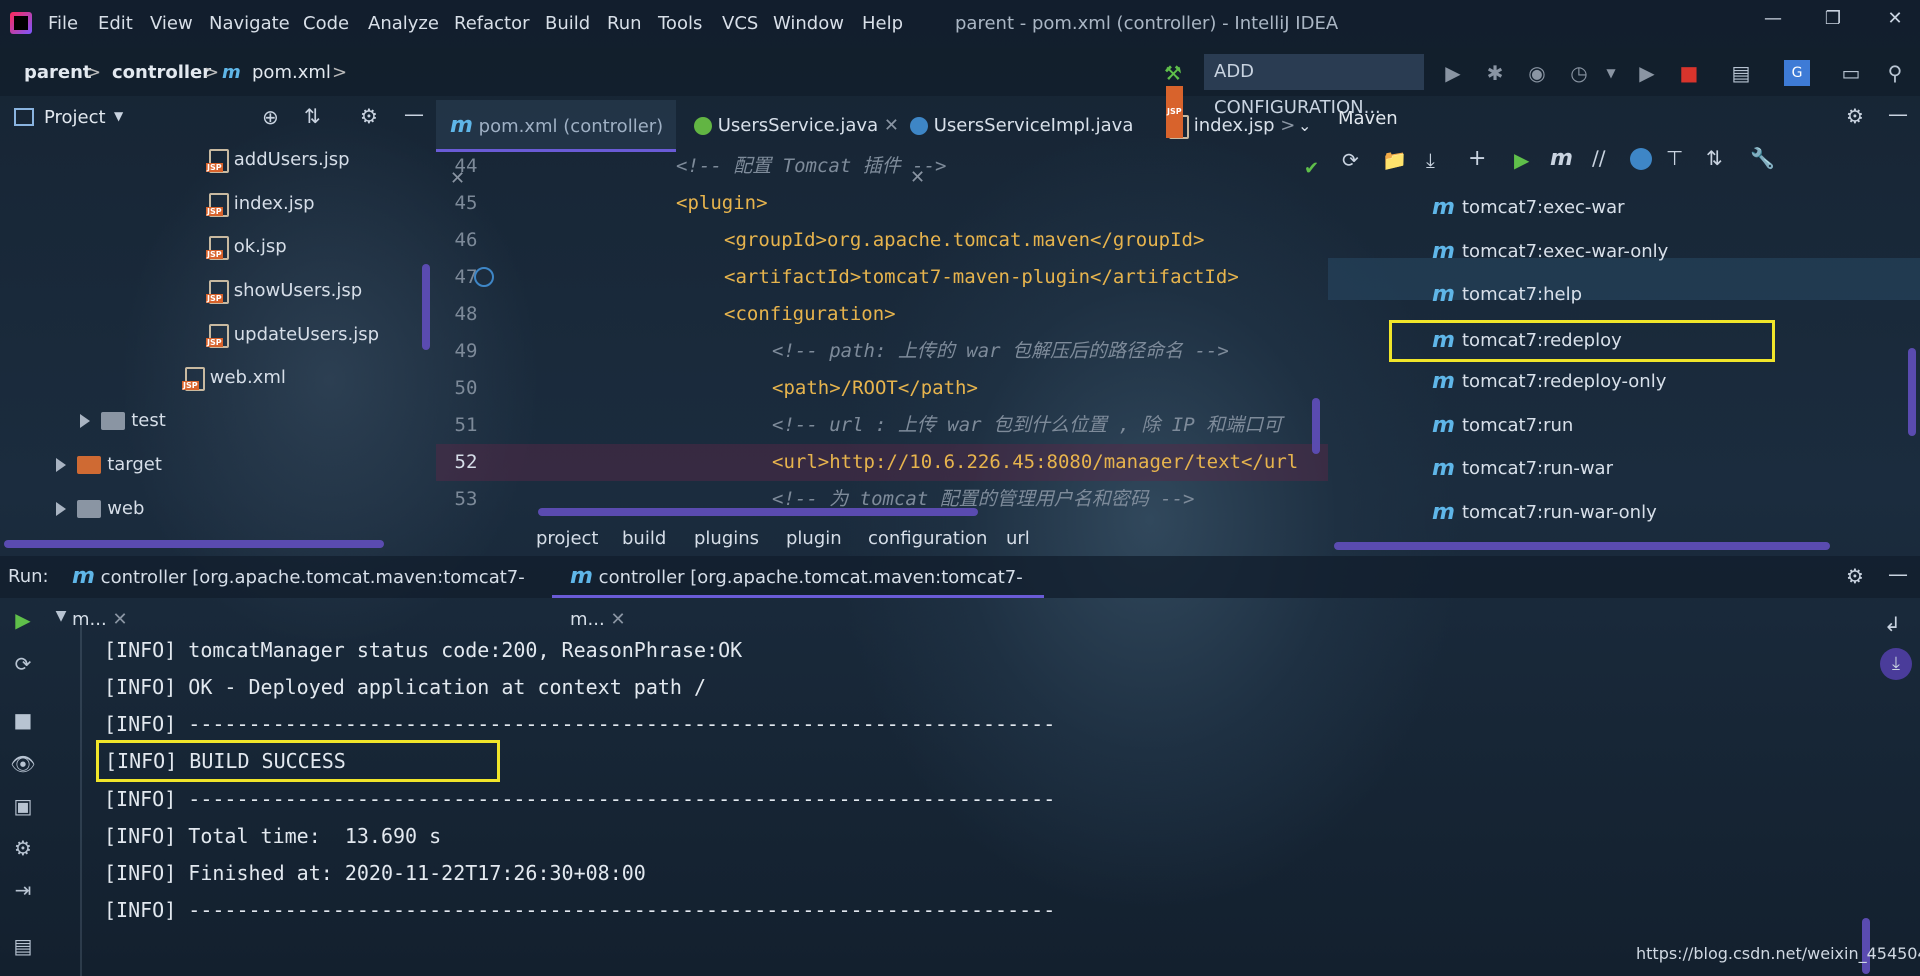 The image size is (1920, 976). I want to click on add-icon: +, so click(1477, 158).